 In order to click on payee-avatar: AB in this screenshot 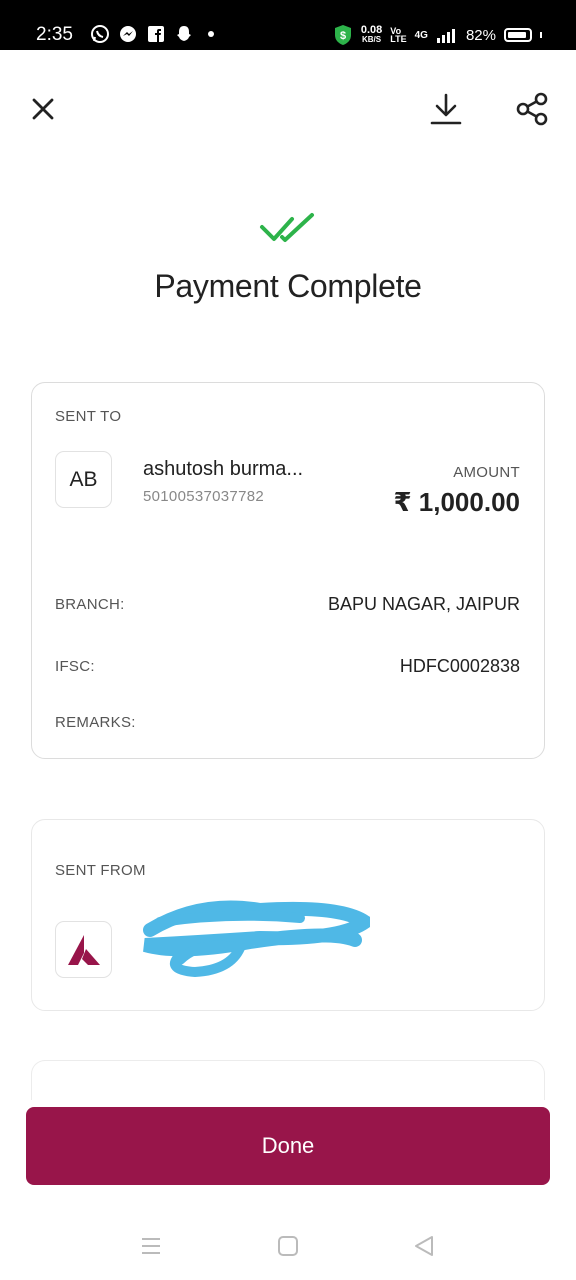, I will do `click(83, 479)`.